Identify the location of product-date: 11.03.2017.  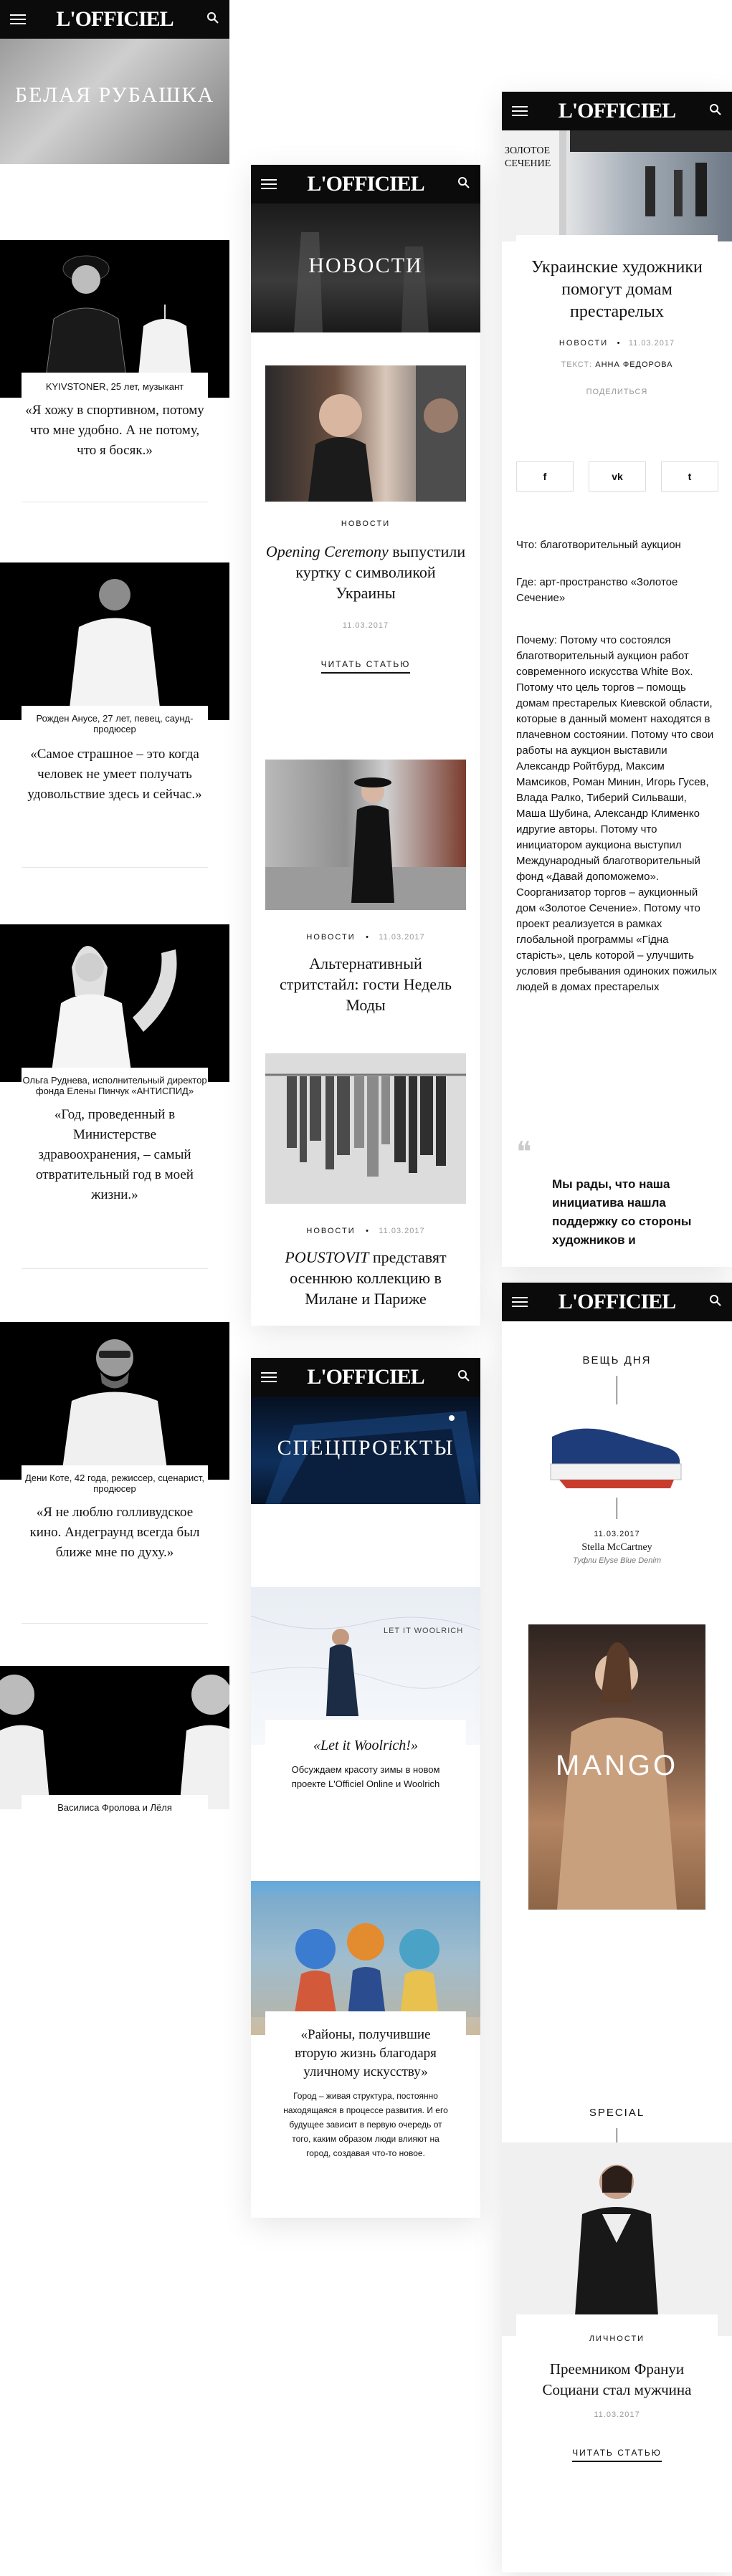
(617, 1534).